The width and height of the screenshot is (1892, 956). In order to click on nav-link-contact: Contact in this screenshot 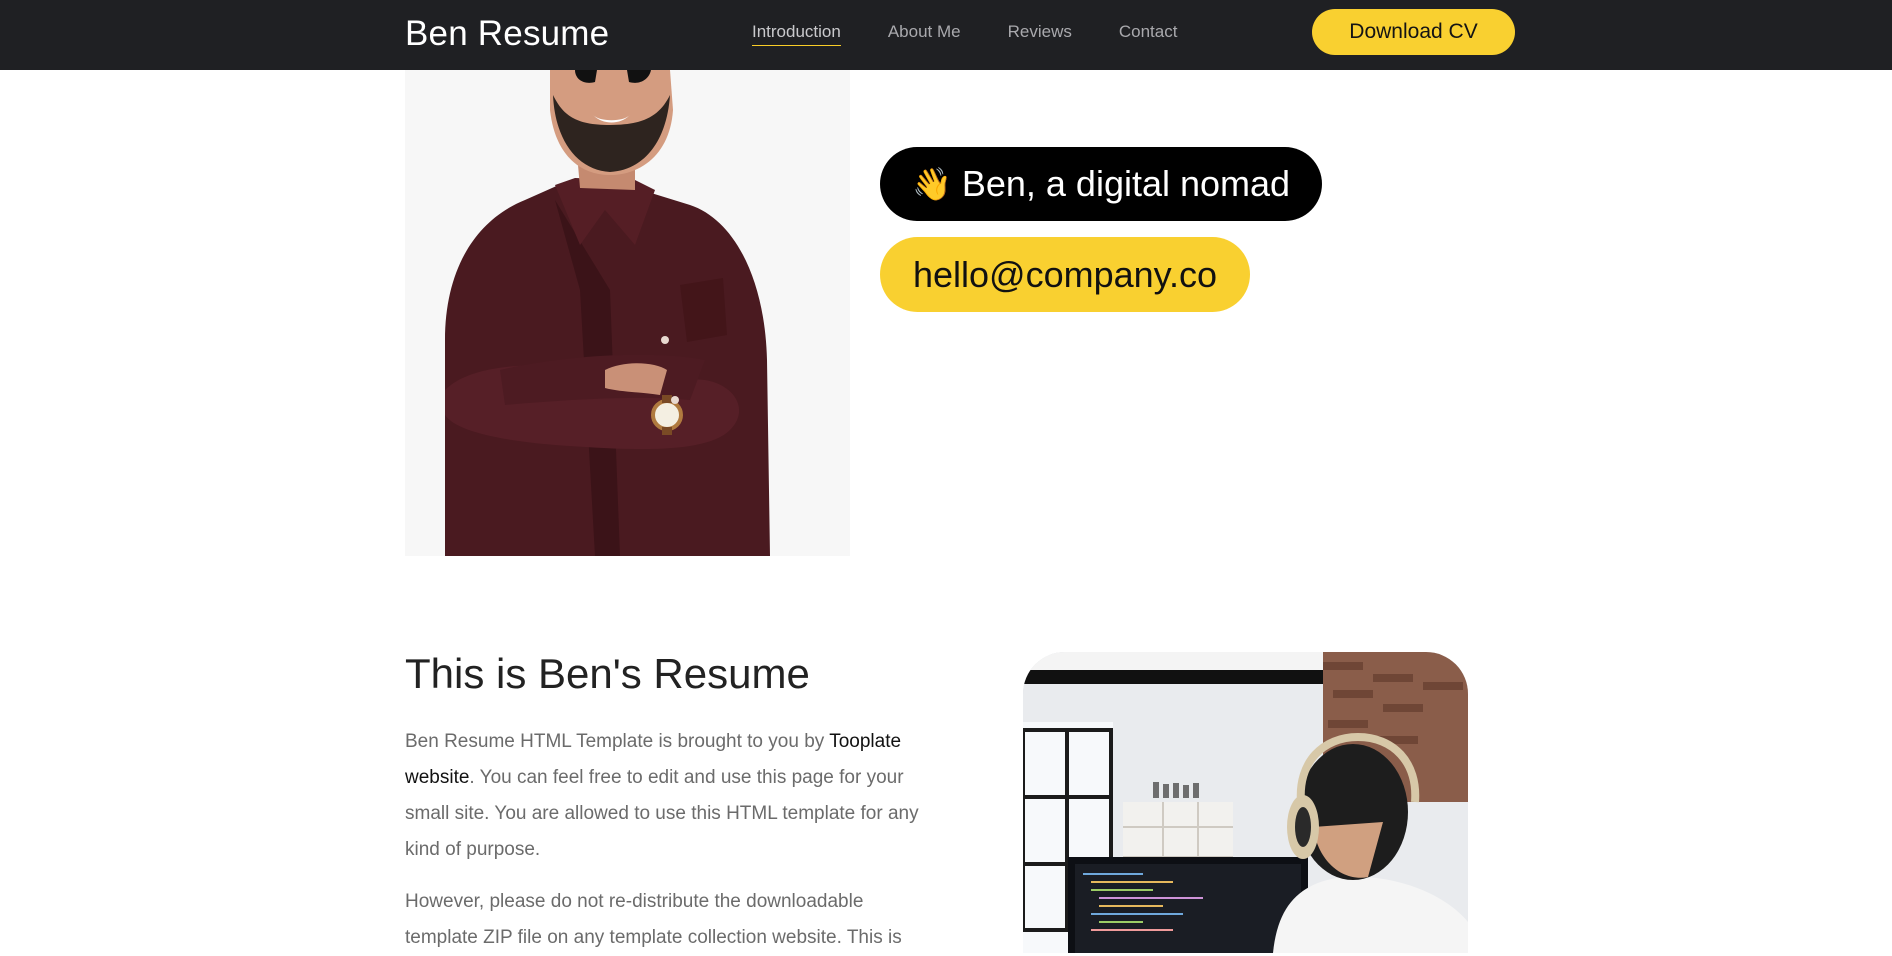, I will do `click(1148, 34)`.